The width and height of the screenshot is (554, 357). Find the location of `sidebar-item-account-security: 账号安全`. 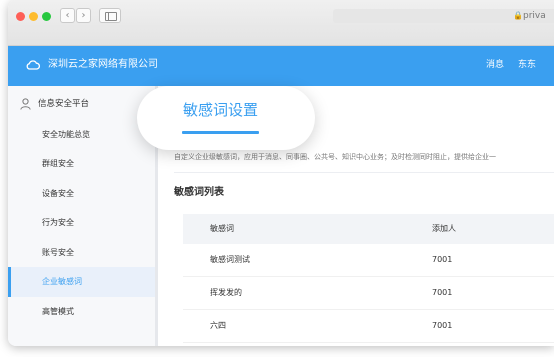

sidebar-item-account-security: 账号安全 is located at coordinates (81, 253).